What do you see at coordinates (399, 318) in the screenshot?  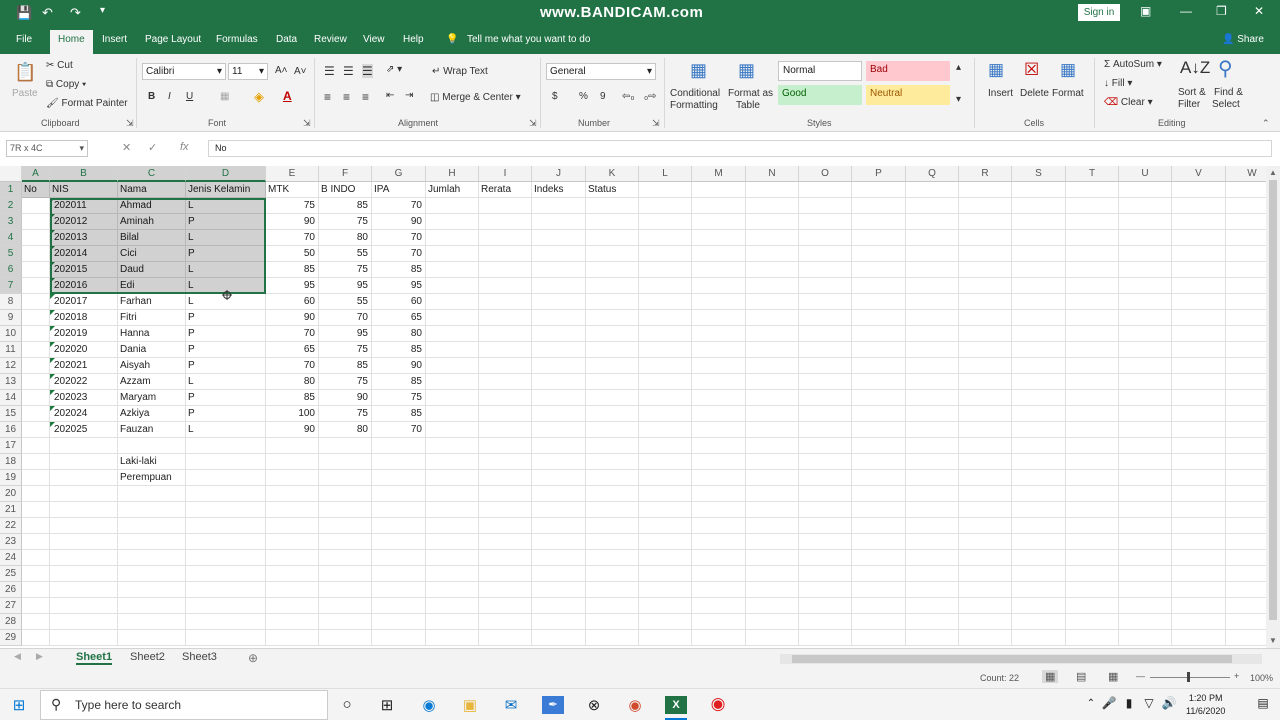 I see `ipa-cell: 65` at bounding box center [399, 318].